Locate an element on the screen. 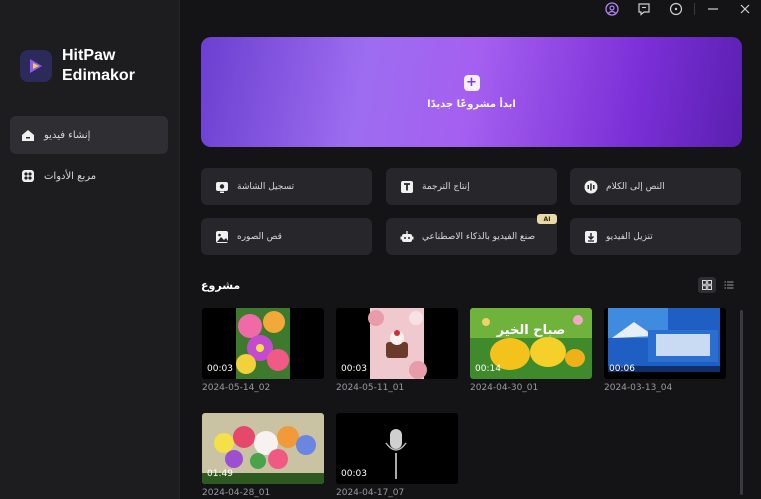  tool-label: قص الصوره is located at coordinates (259, 236).